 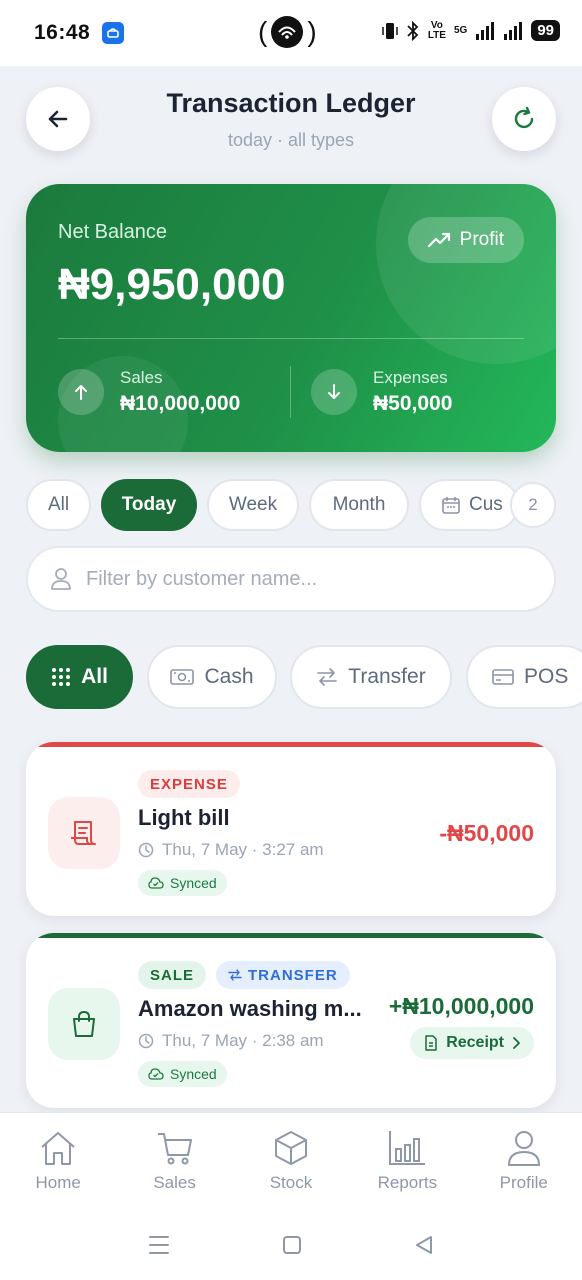 I want to click on hotspot-icon, so click(x=287, y=32).